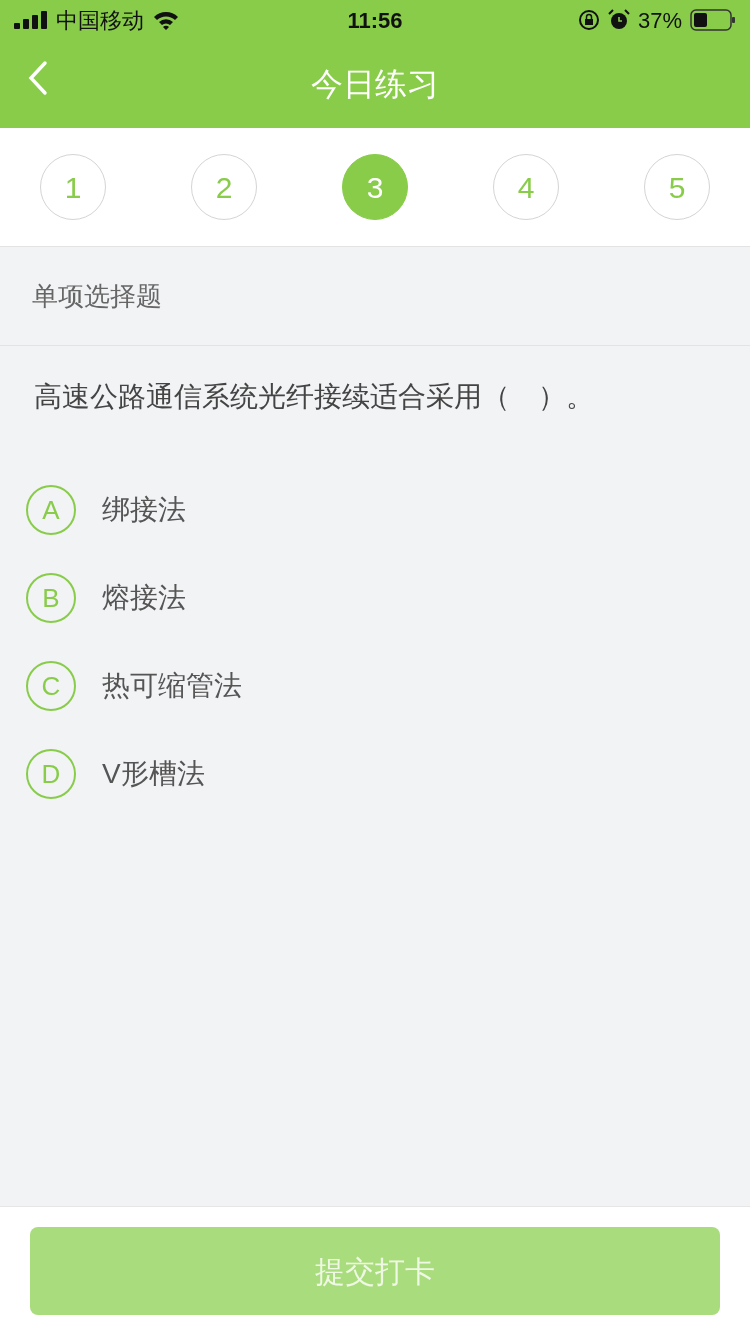 This screenshot has width=750, height=1334. I want to click on question-number-tab: 4, so click(526, 187).